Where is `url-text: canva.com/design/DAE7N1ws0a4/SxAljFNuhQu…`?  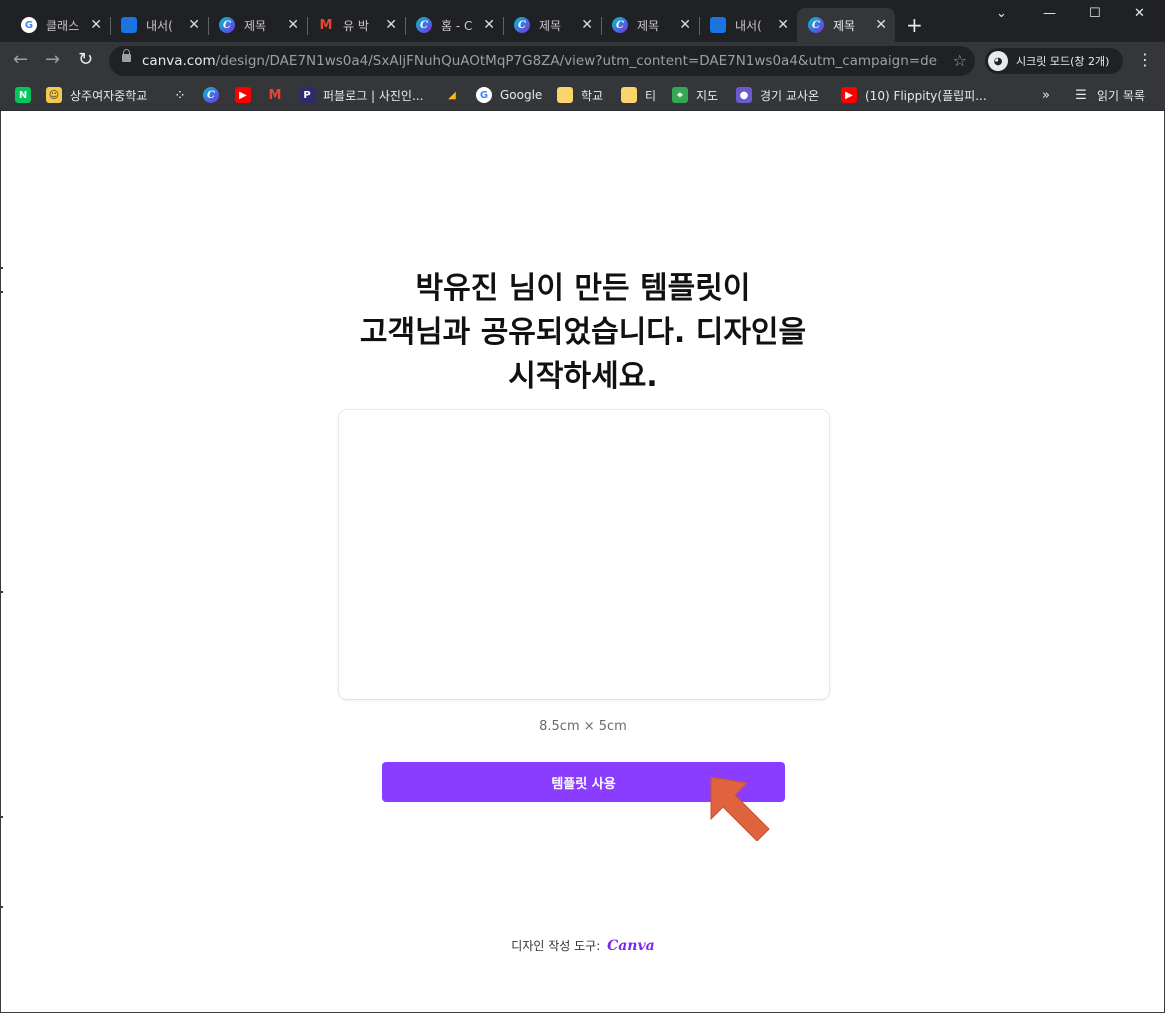 url-text: canva.com/design/DAE7N1ws0a4/SxAljFNuhQu… is located at coordinates (540, 61).